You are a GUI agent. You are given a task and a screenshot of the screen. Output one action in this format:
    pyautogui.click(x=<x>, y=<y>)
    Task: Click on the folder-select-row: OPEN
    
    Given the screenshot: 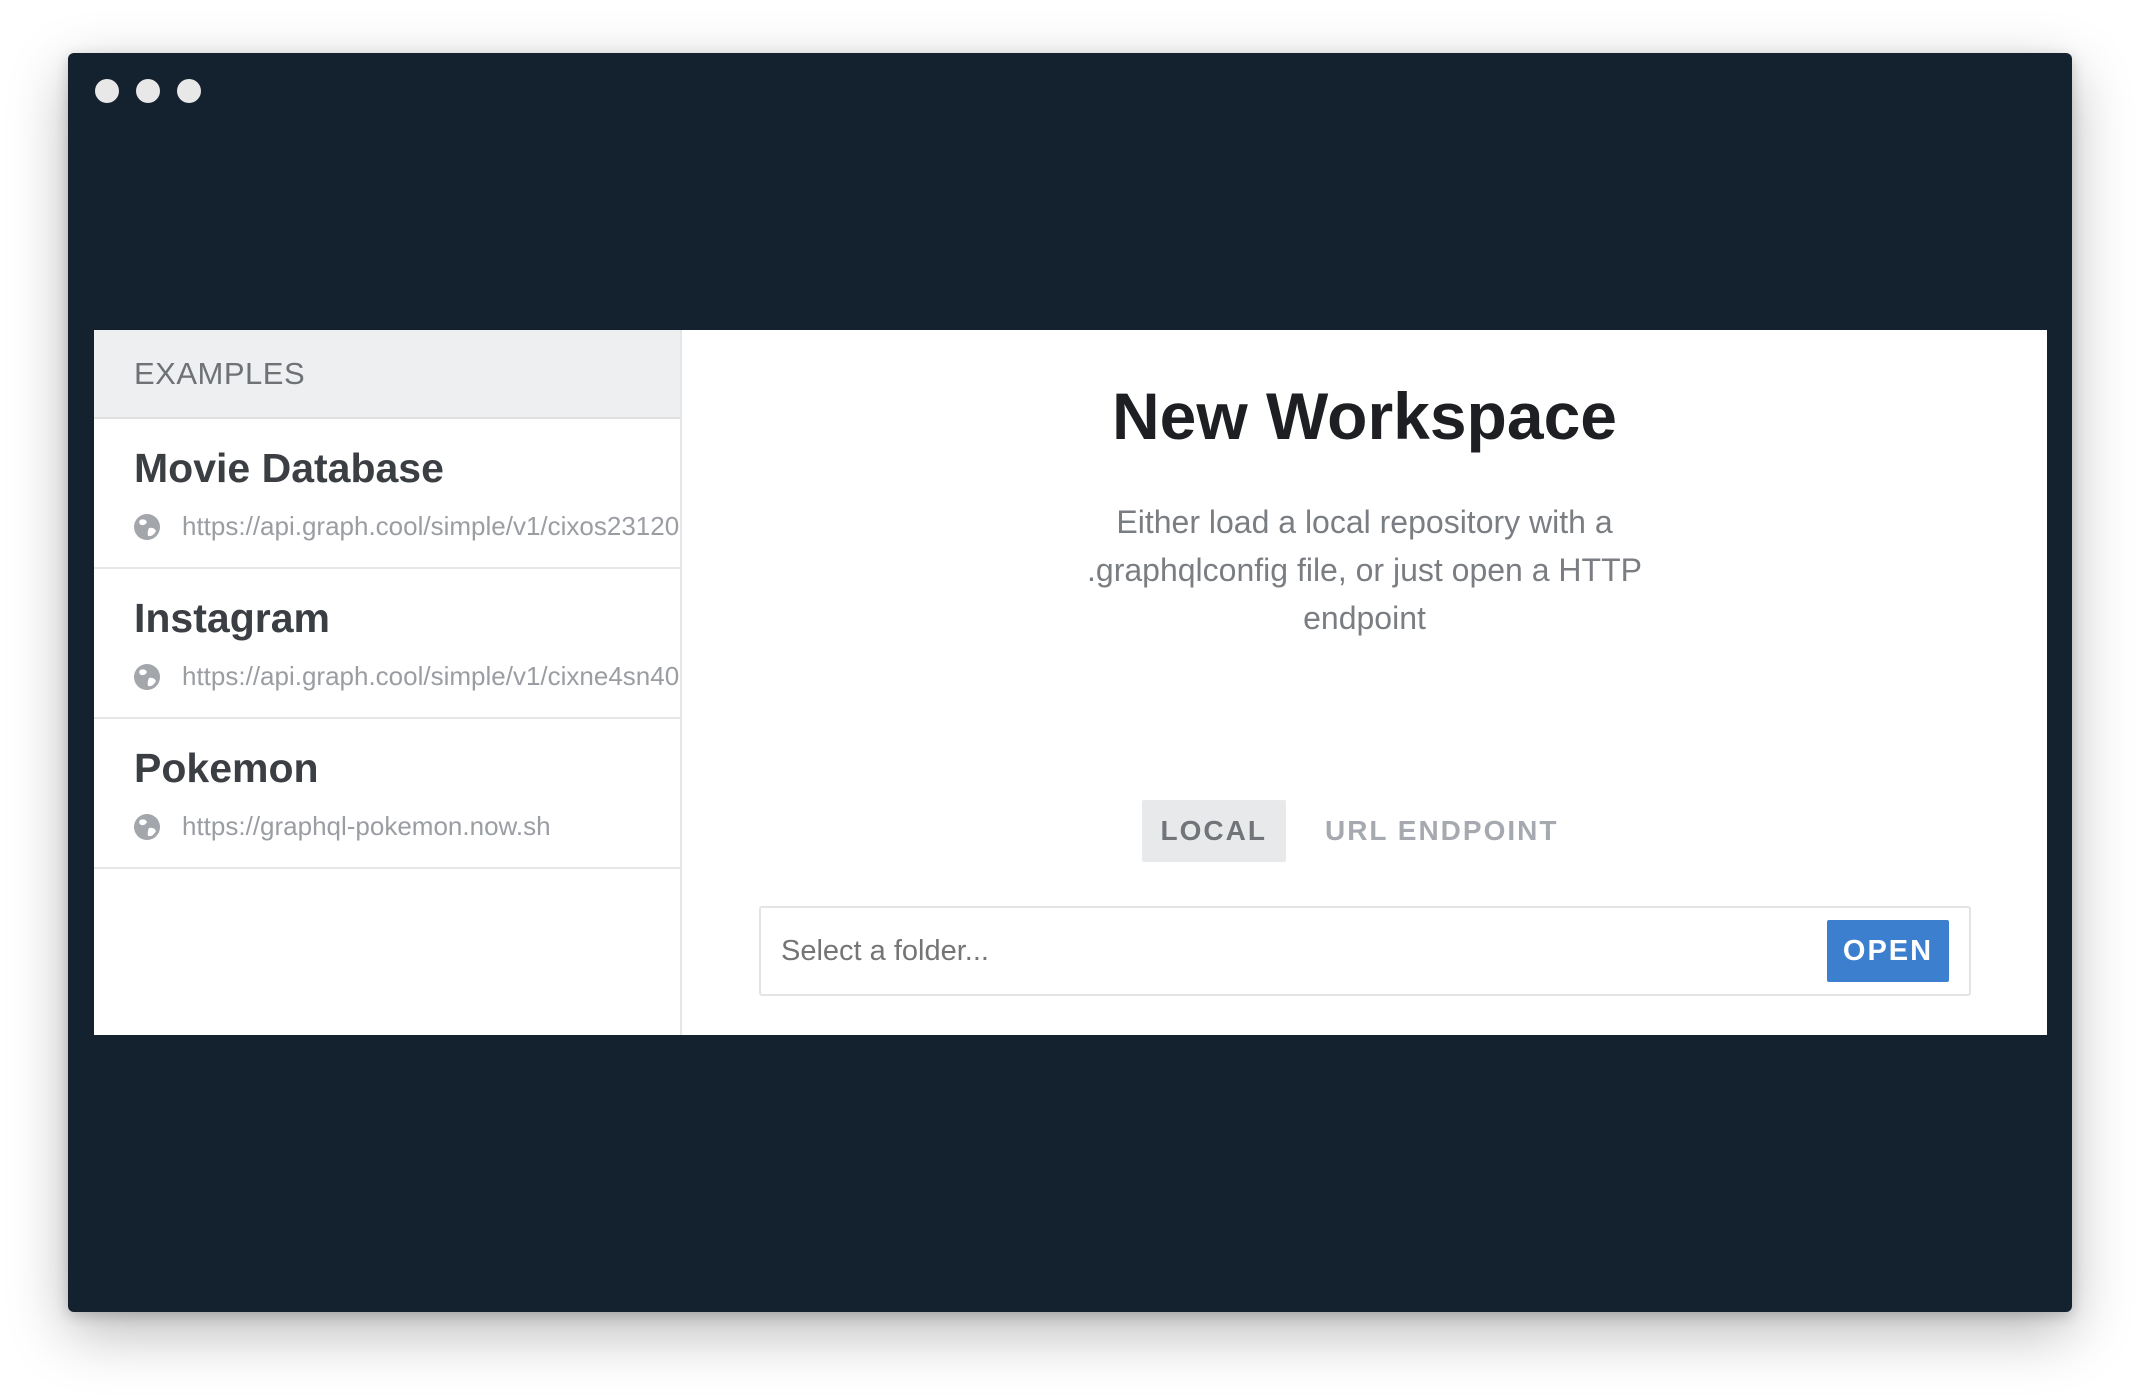 What is the action you would take?
    pyautogui.click(x=1365, y=951)
    